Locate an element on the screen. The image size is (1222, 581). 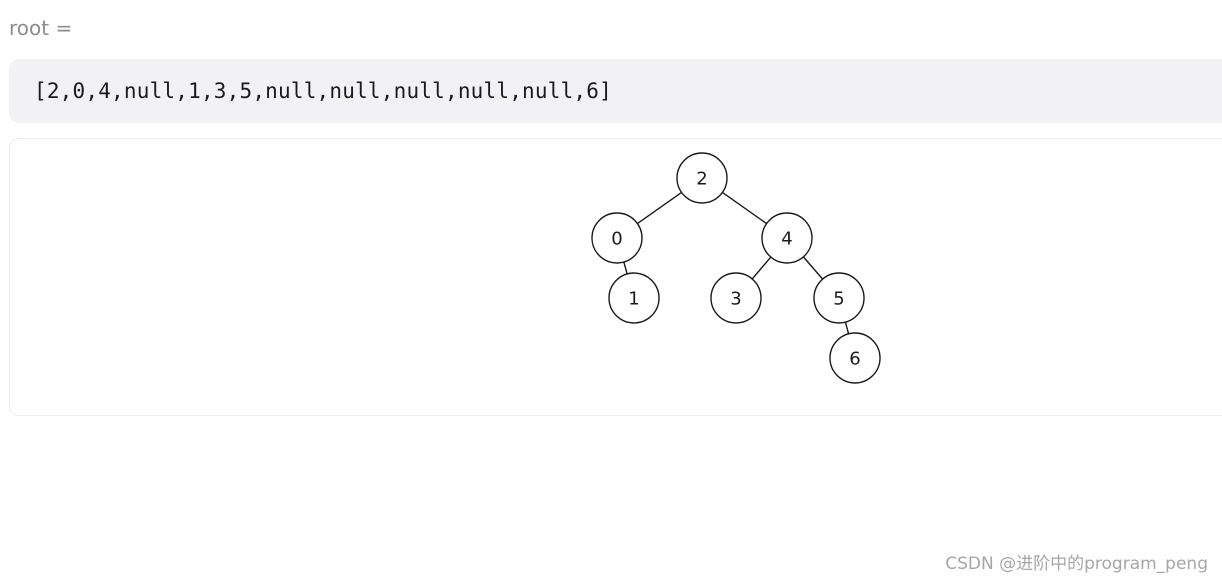
tree-nodes: 2 0 4 1 3 5 6 is located at coordinates (736, 268).